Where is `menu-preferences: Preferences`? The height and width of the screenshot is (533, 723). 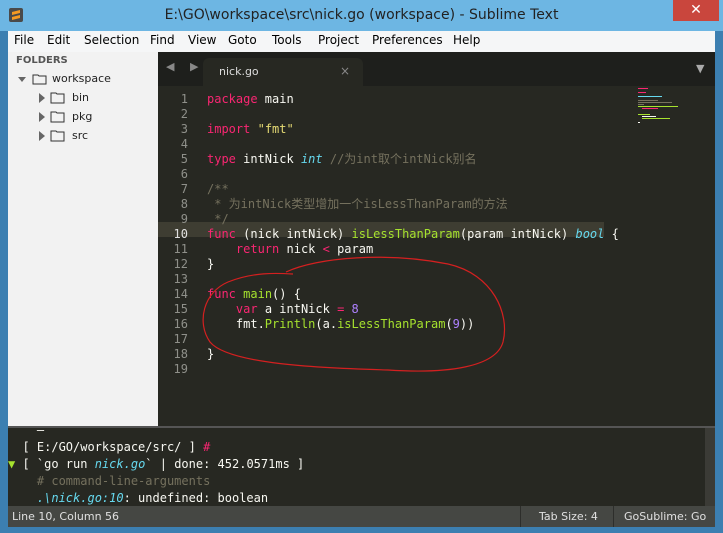
menu-preferences: Preferences is located at coordinates (407, 40).